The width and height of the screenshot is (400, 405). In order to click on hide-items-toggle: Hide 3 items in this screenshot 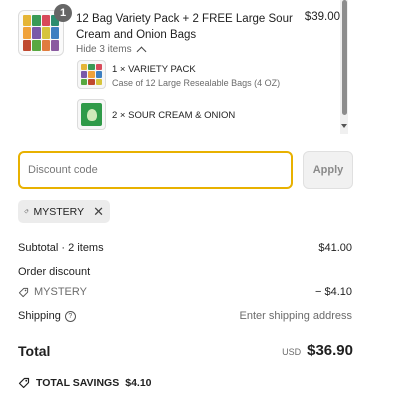, I will do `click(111, 50)`.